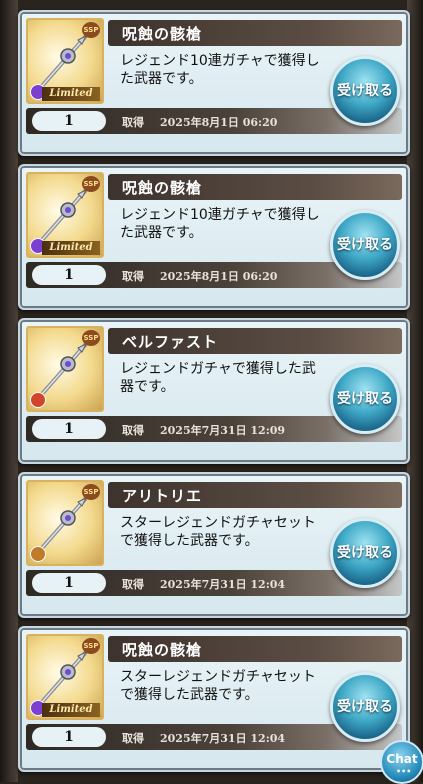 This screenshot has height=784, width=423. Describe the element at coordinates (255, 341) in the screenshot. I see `title-bar: ベルファスト` at that location.